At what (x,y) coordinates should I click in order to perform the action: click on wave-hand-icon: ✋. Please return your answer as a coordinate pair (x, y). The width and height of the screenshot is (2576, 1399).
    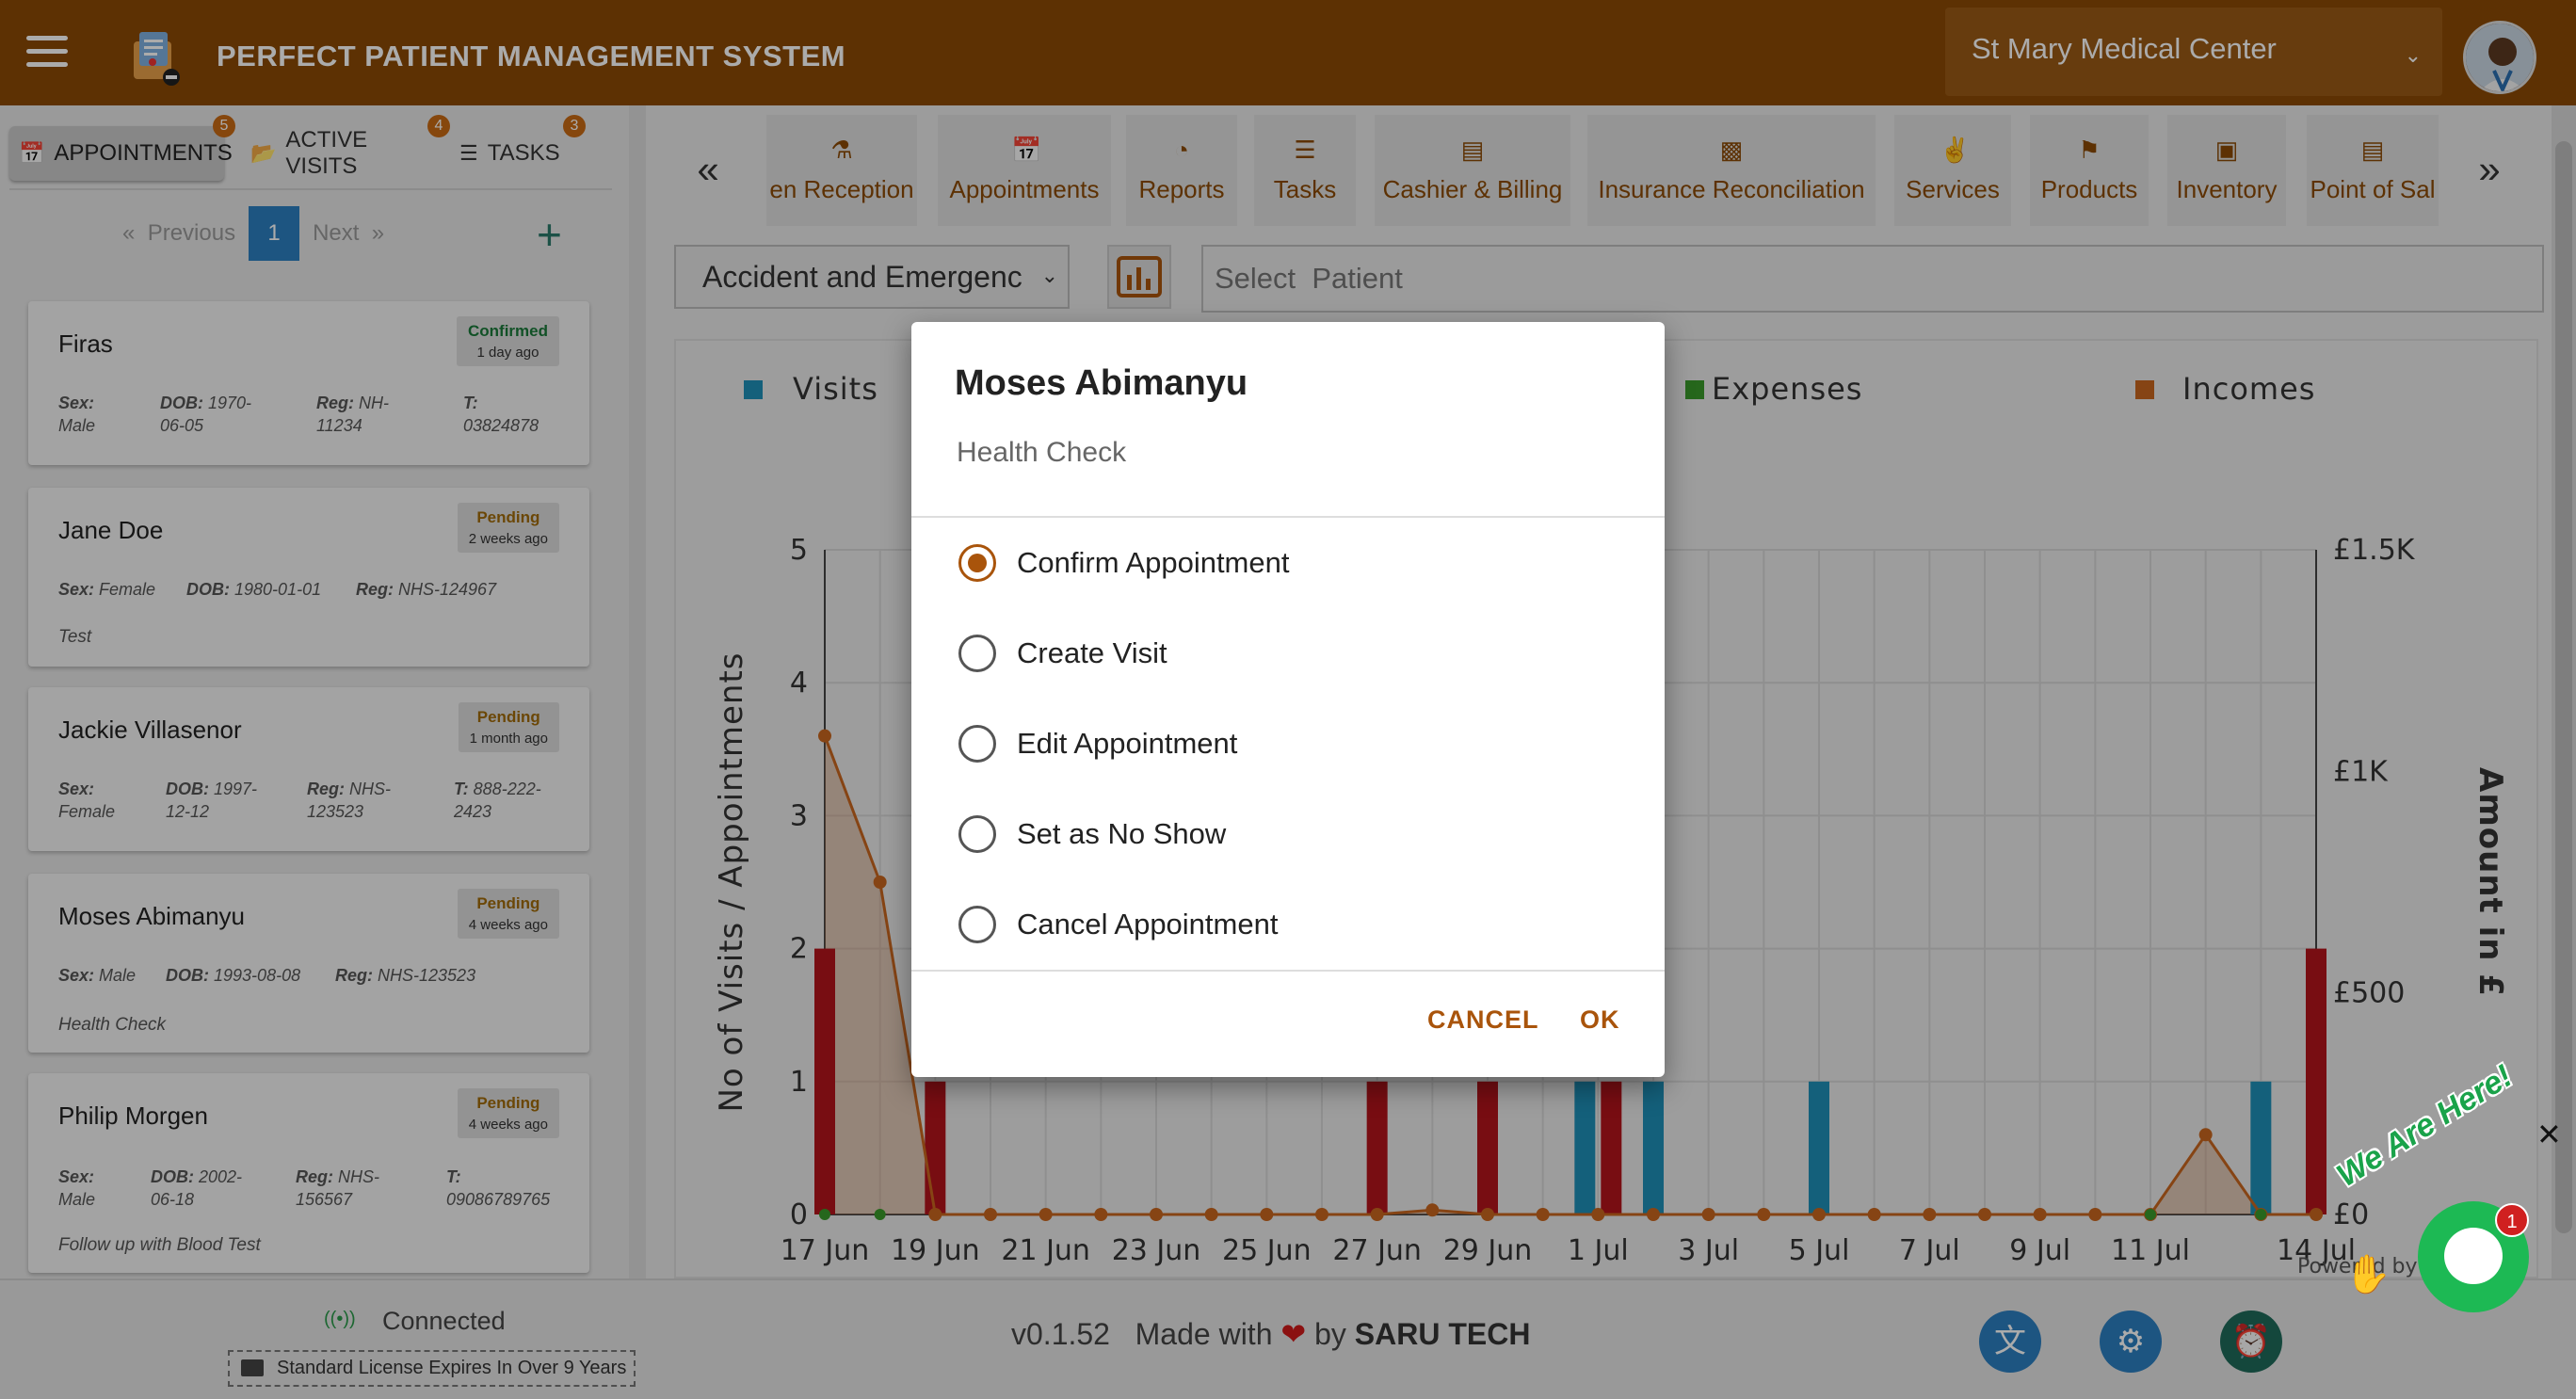
    Looking at the image, I should click on (2367, 1274).